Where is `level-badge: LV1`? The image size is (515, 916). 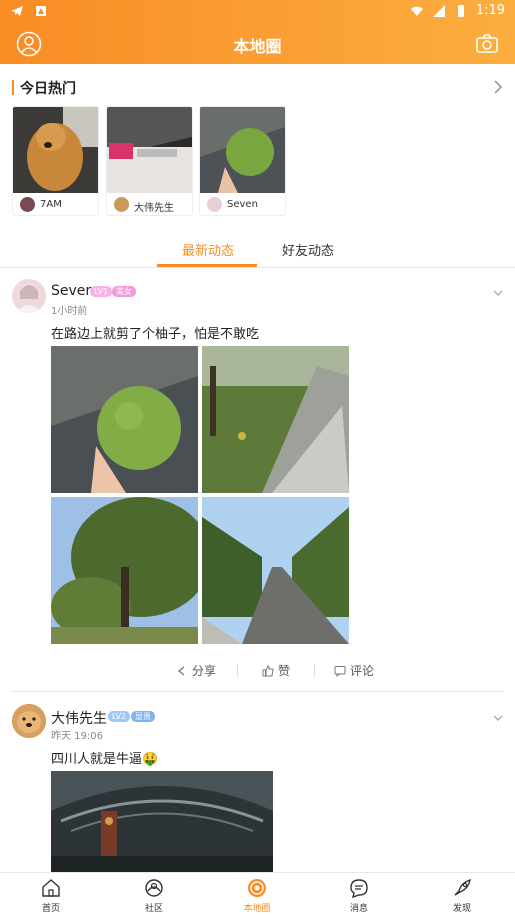
level-badge: LV1 is located at coordinates (101, 291).